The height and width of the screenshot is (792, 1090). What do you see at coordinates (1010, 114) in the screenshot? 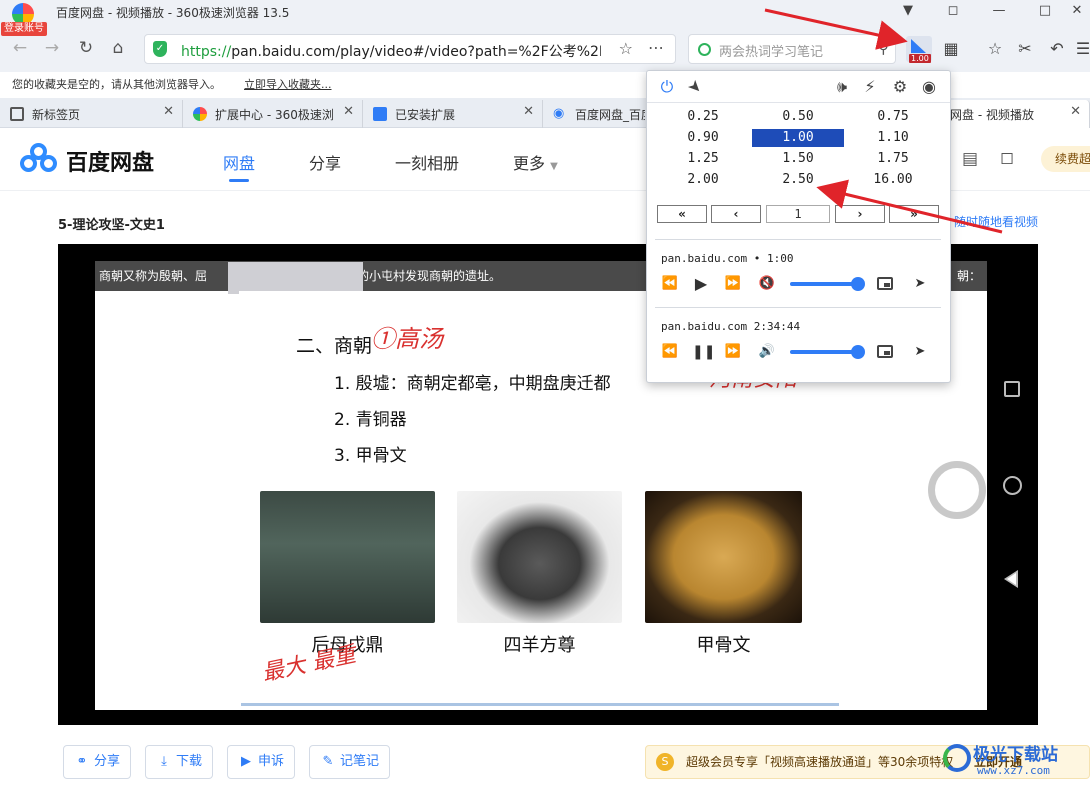
I see `tab-video-play: 度网盘 - 视频播放 ✕` at bounding box center [1010, 114].